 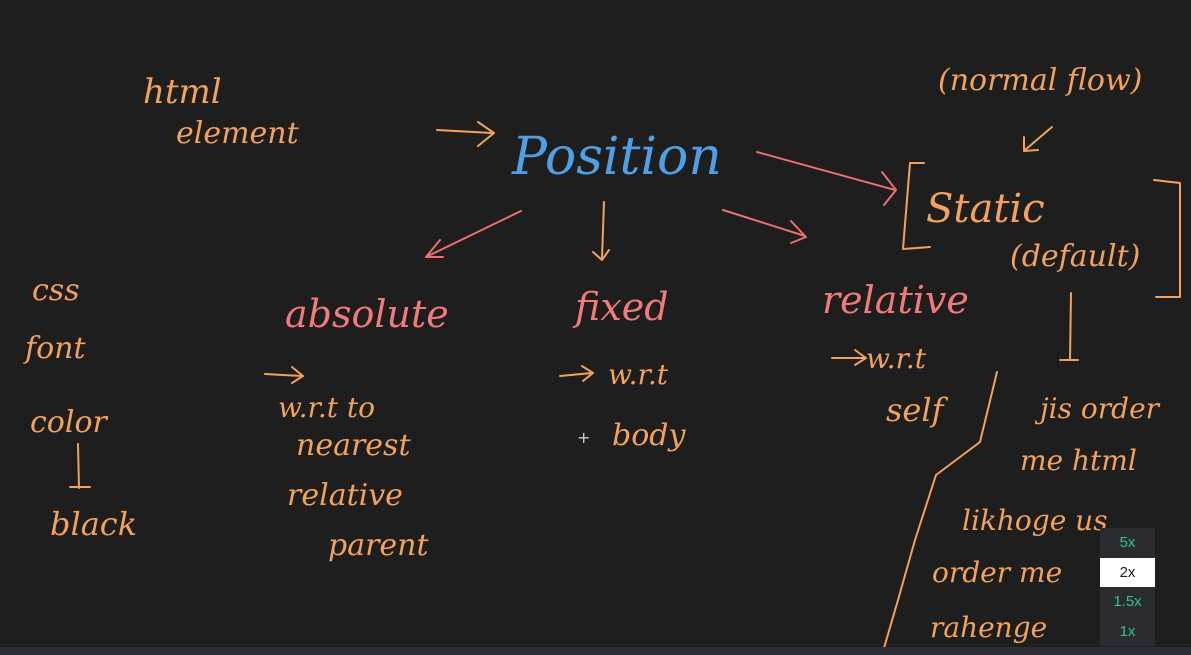 I want to click on note-jis-order: jis order, so click(x=1097, y=408).